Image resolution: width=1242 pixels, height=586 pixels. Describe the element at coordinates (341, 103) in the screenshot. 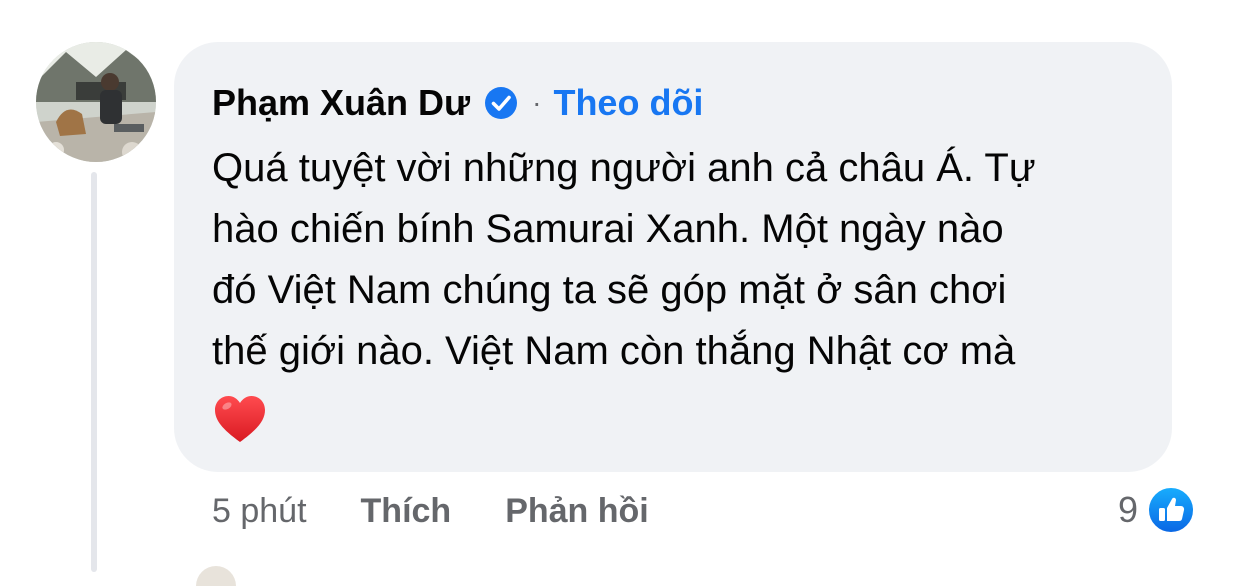

I see `author-name: Phạm Xuân Dư` at that location.